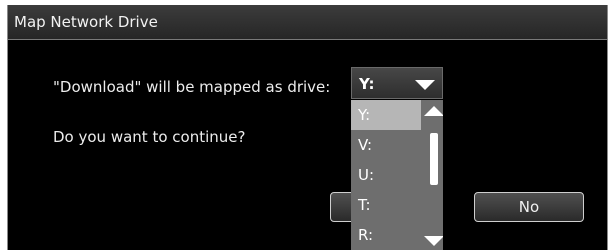 This screenshot has height=250, width=613. Describe the element at coordinates (307, 22) in the screenshot. I see `title-bar: Map Network Drive` at that location.